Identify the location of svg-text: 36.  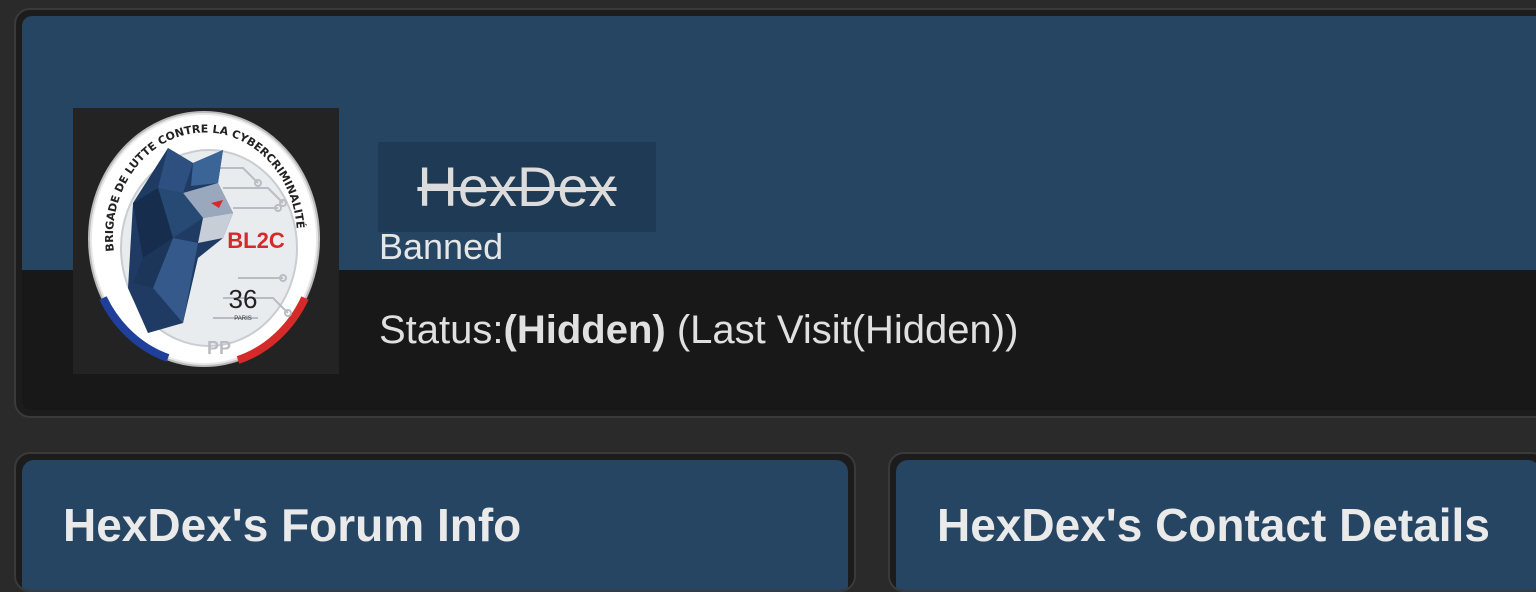
(243, 299).